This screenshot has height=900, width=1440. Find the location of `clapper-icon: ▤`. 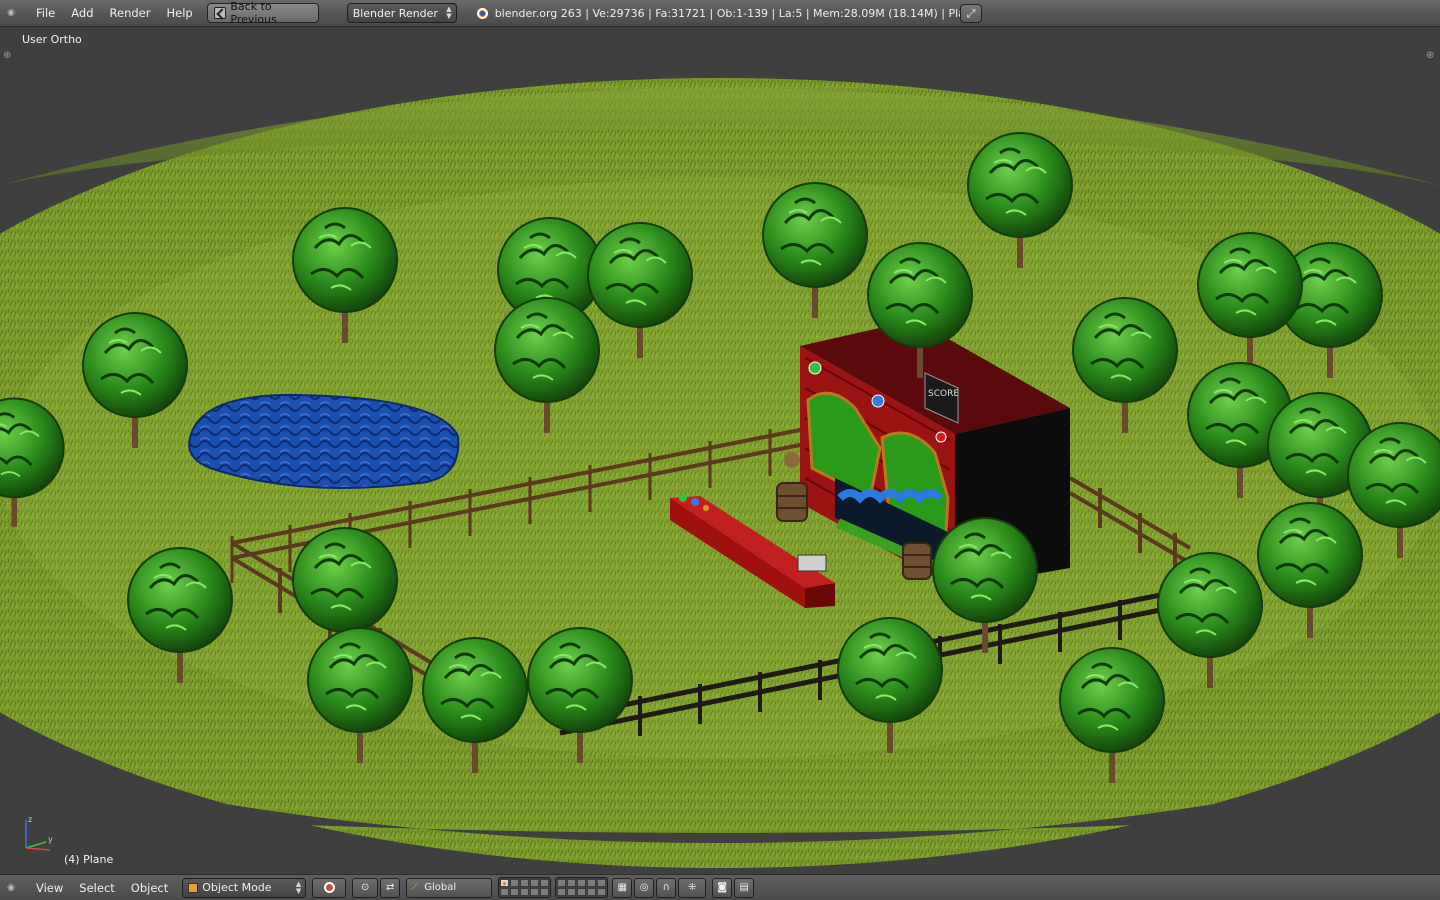

clapper-icon: ▤ is located at coordinates (744, 887).